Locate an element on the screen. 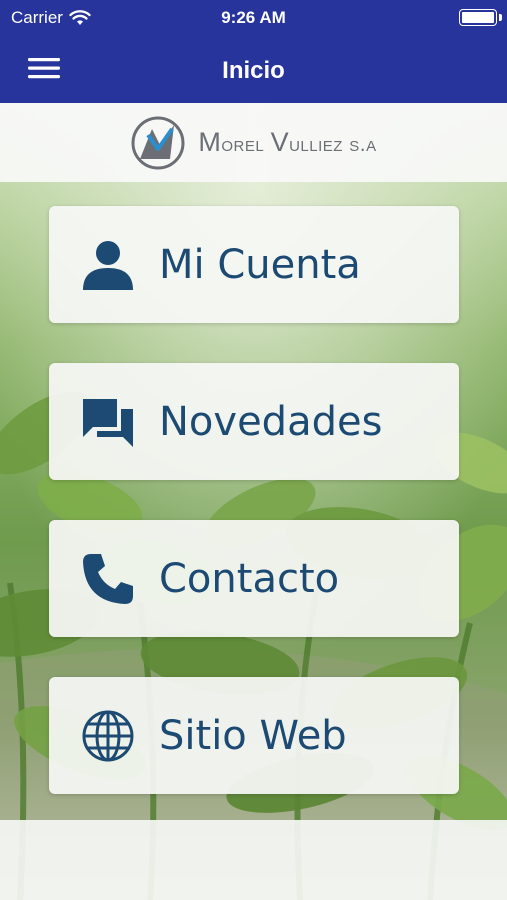 This screenshot has width=507, height=900. brand-banner: Morel Vulliez s.a is located at coordinates (253, 142).